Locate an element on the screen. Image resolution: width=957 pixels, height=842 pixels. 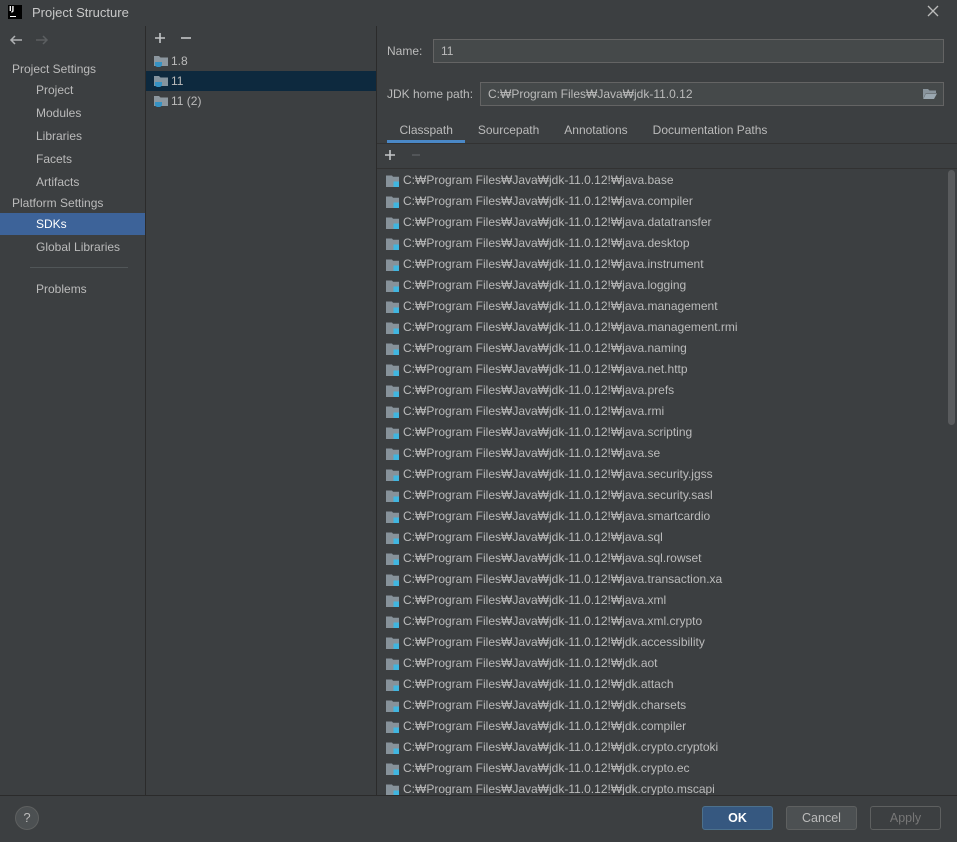
tab-classpath: Classpath is located at coordinates (426, 130).